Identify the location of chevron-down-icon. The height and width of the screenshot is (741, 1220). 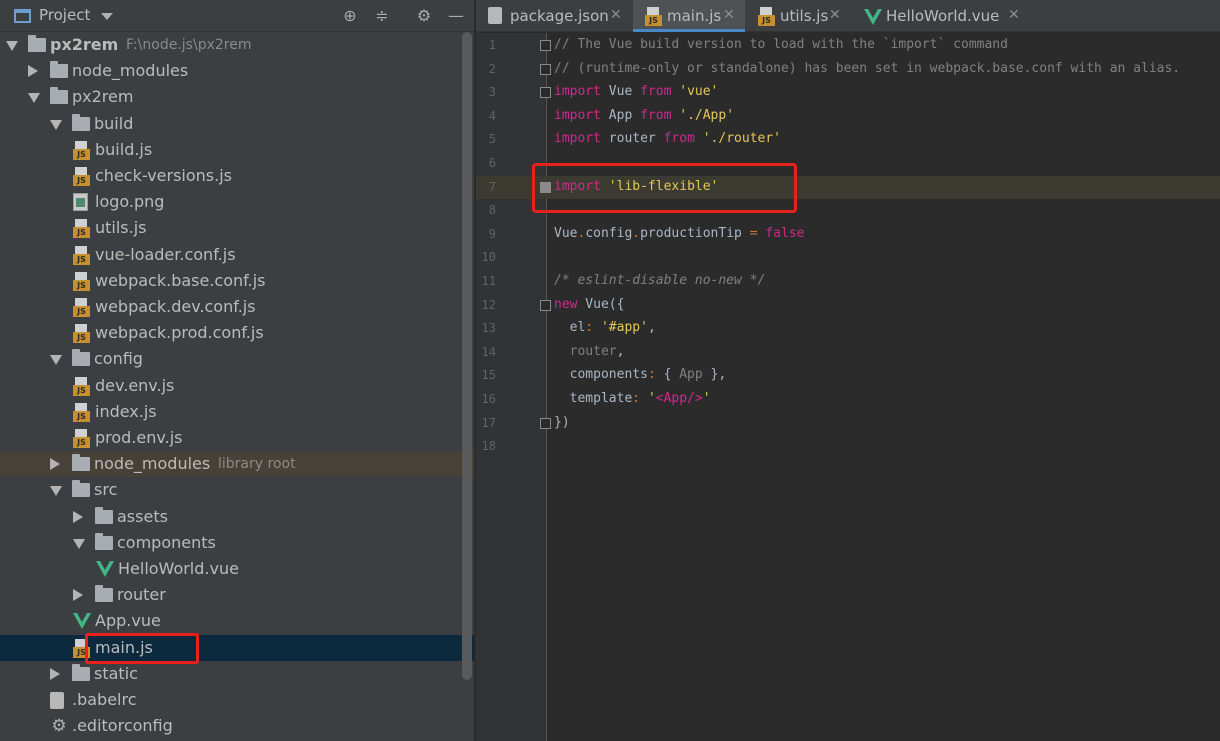
(107, 16).